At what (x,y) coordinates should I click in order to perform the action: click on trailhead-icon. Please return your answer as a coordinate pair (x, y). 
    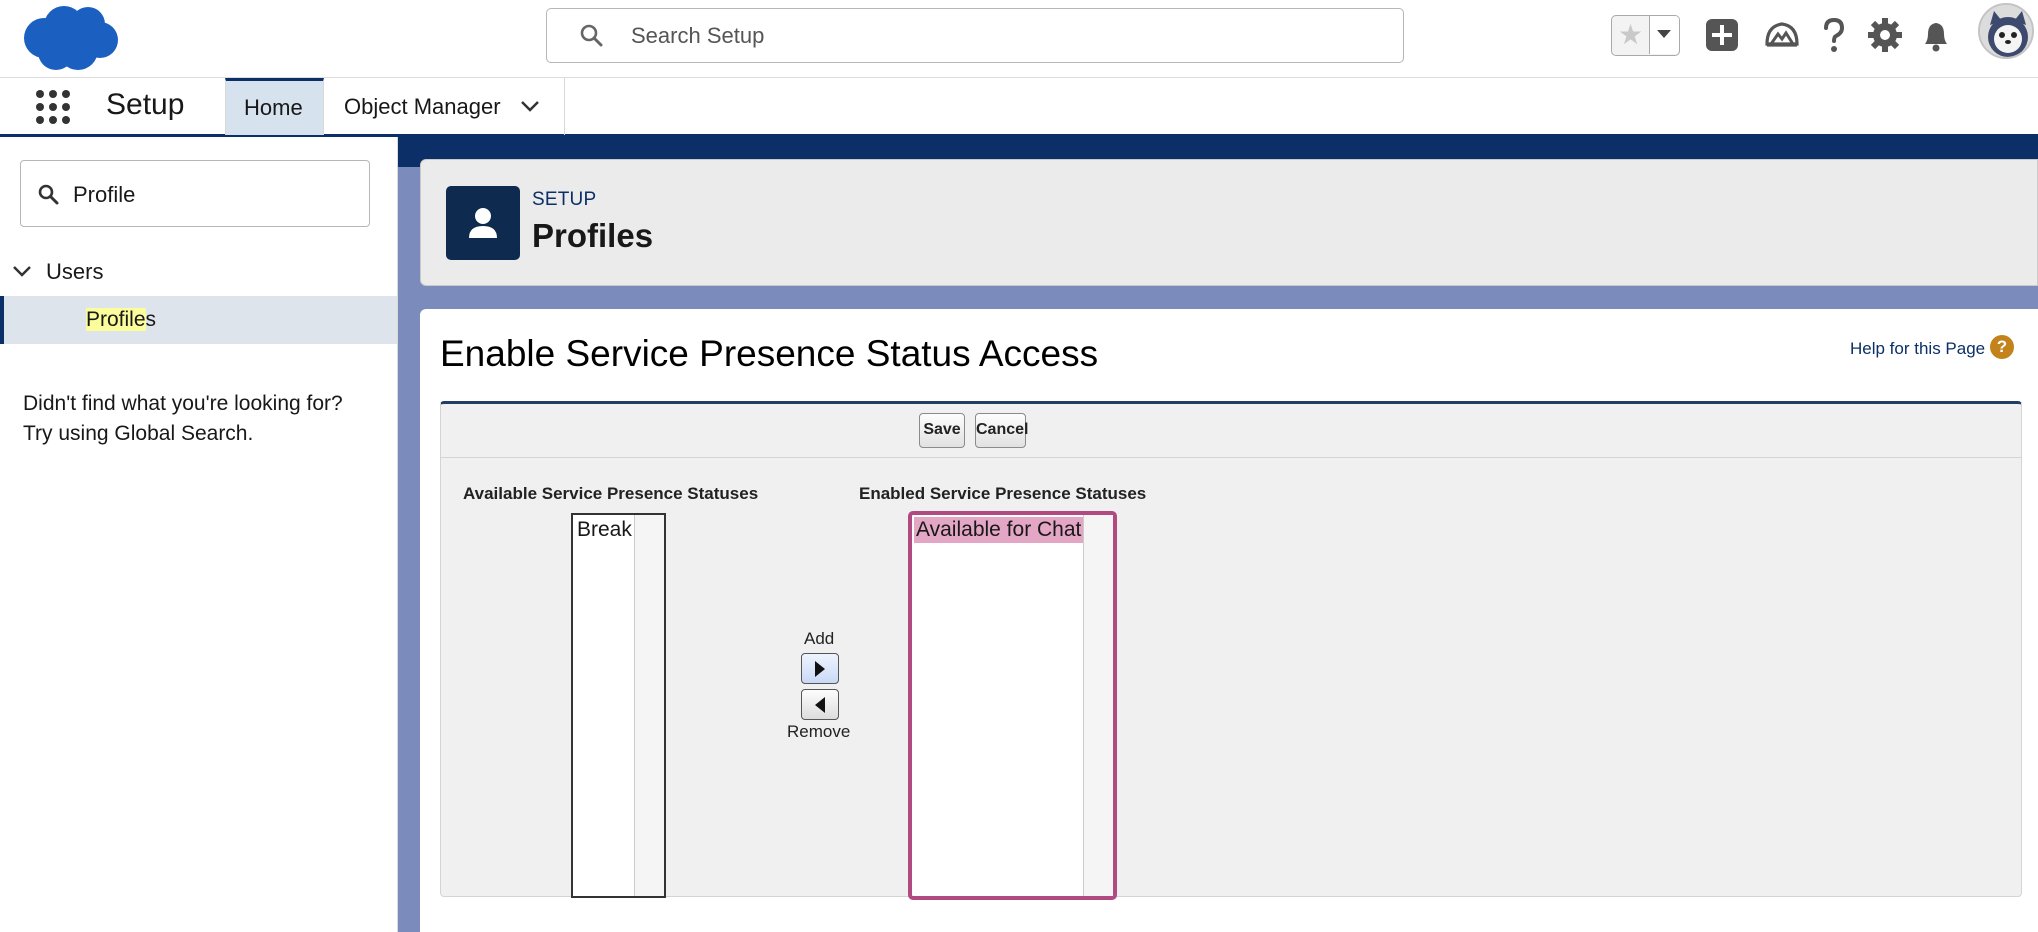
    Looking at the image, I should click on (1782, 35).